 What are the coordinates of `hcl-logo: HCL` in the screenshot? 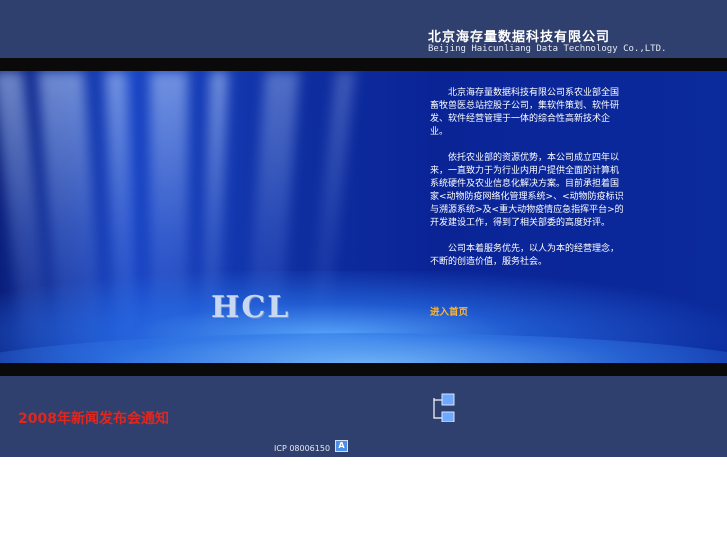 It's located at (251, 307).